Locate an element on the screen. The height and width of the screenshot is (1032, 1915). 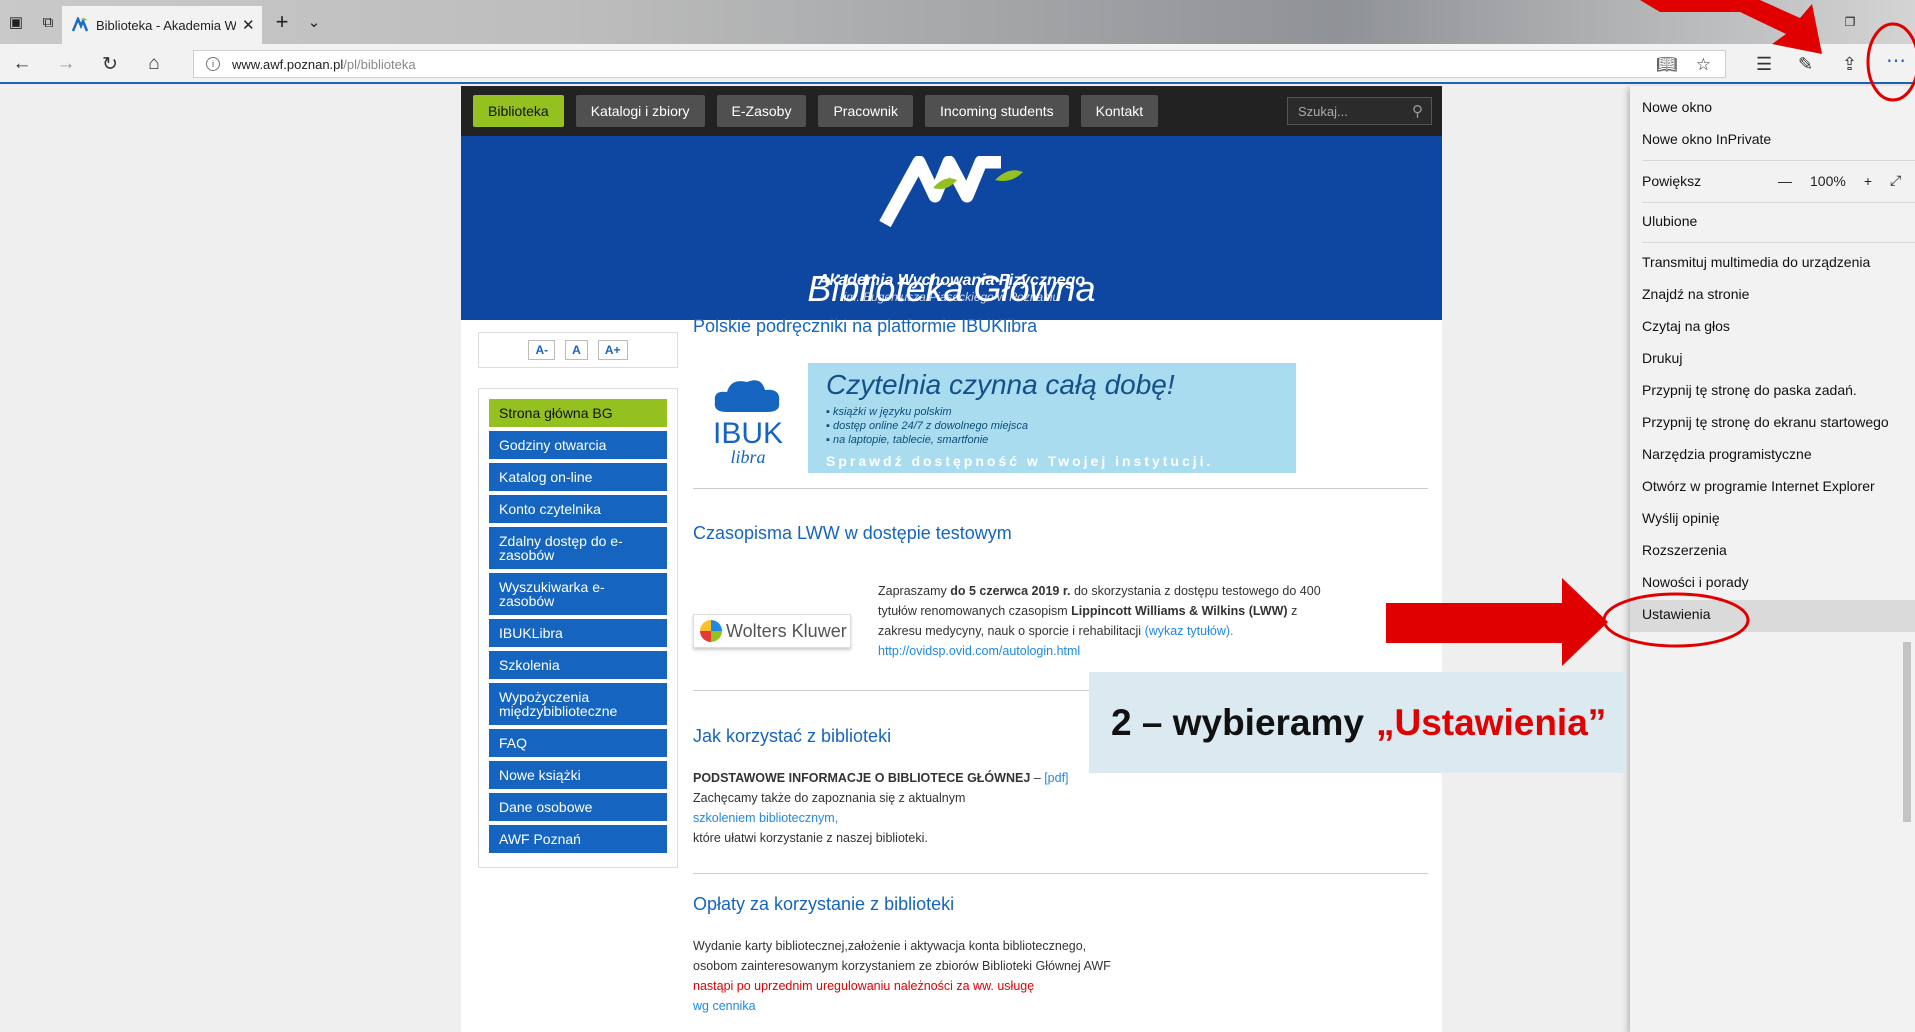
more-actions-icon: ⋯ is located at coordinates (1896, 60).